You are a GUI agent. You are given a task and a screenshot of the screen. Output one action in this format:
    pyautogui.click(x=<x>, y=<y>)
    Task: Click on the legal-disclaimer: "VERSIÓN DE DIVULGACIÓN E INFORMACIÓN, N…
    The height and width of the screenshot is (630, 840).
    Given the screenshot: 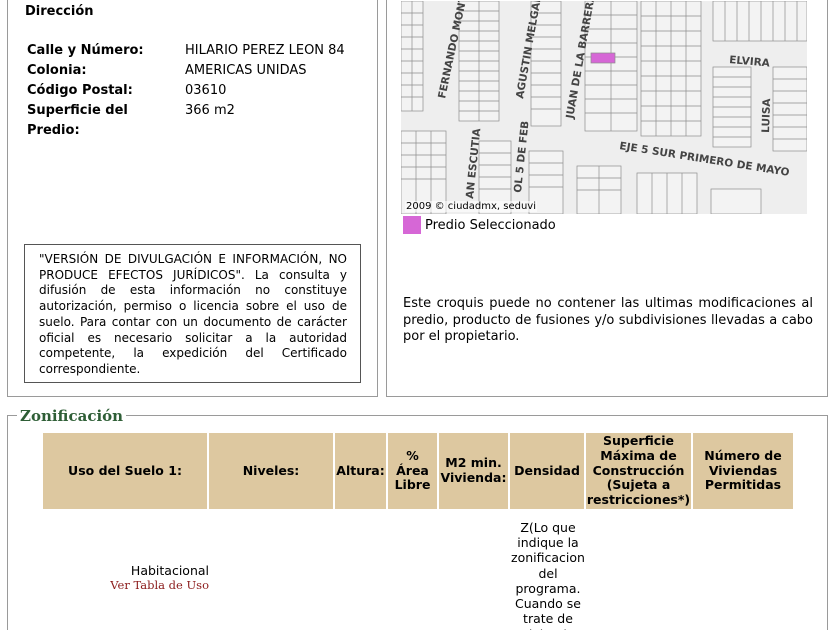 What is the action you would take?
    pyautogui.click(x=192, y=313)
    